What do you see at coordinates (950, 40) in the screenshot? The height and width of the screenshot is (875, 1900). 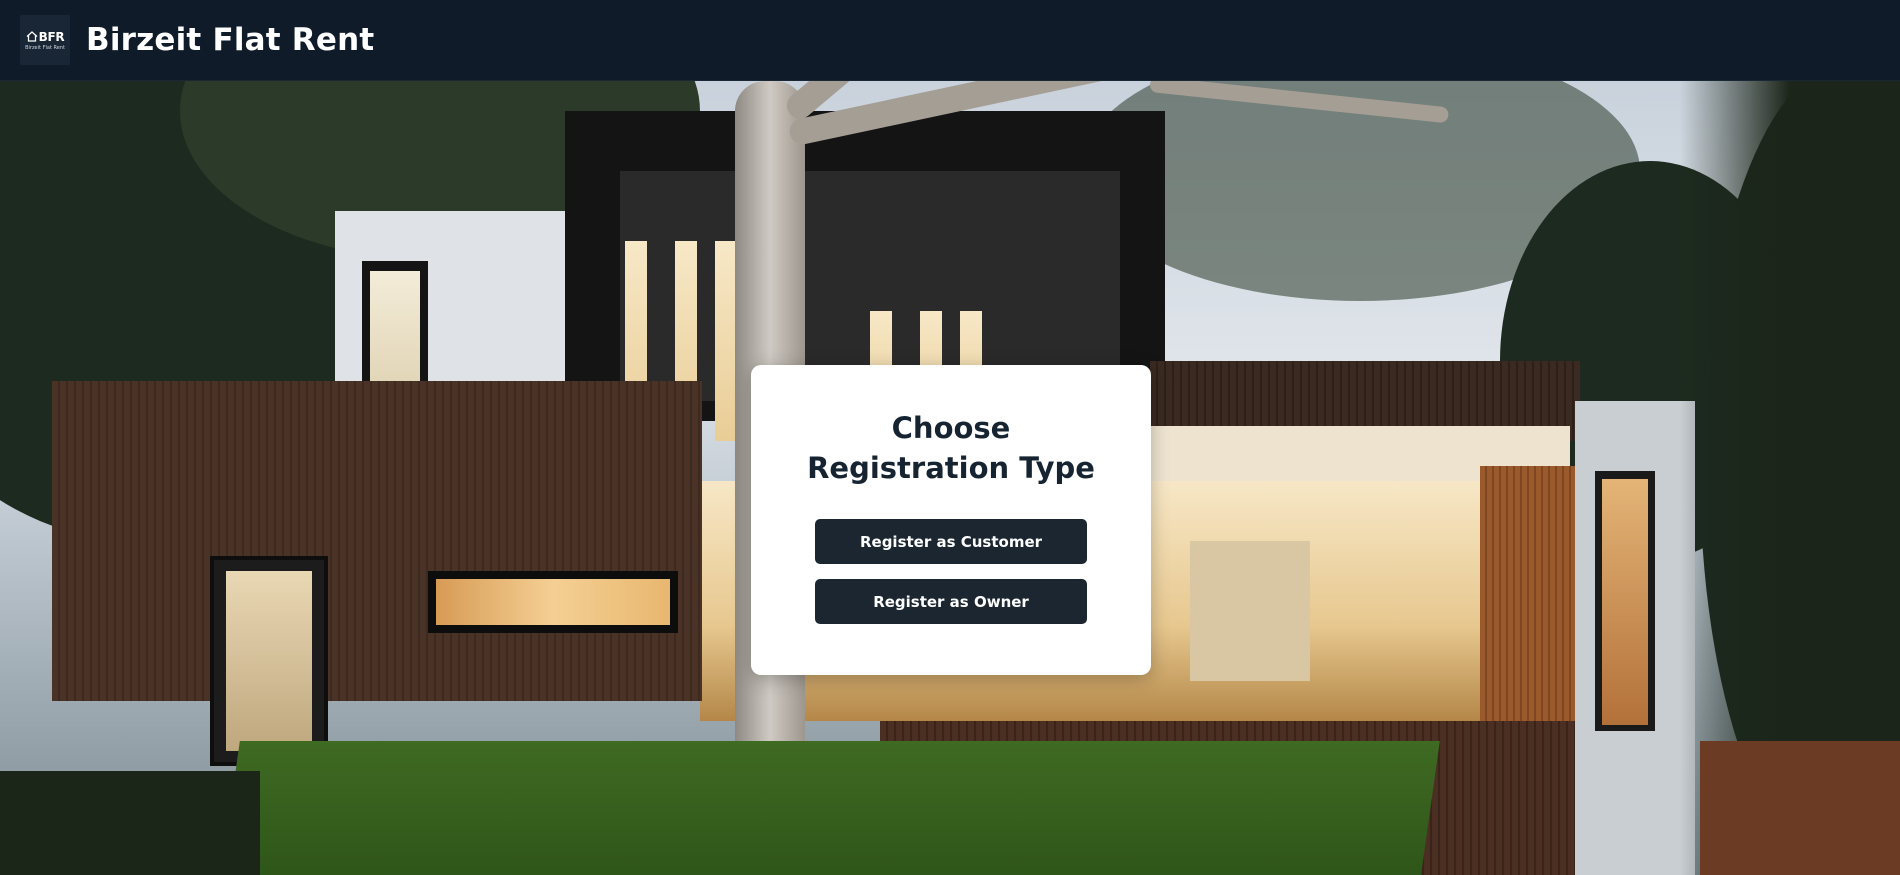 I see `top-bar: BFR Birzeit Flat Rent Birzeit Flat Rent` at bounding box center [950, 40].